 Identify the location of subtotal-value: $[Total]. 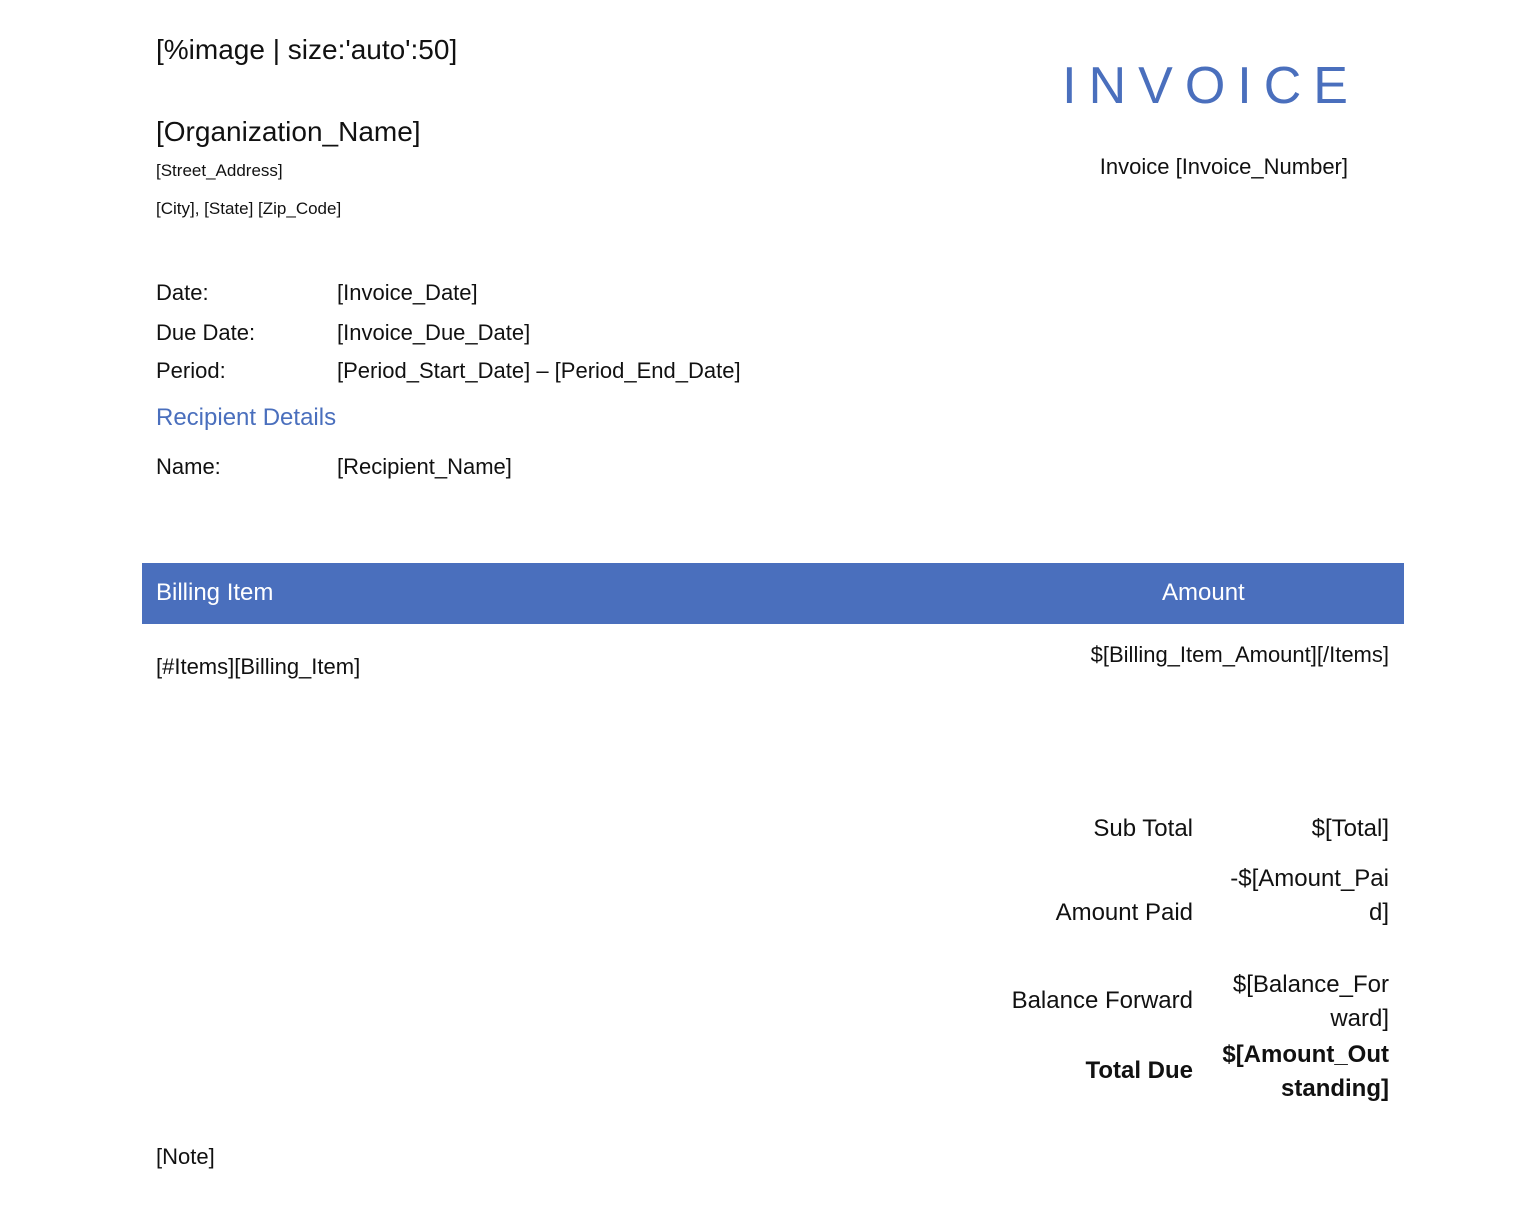
(1350, 828).